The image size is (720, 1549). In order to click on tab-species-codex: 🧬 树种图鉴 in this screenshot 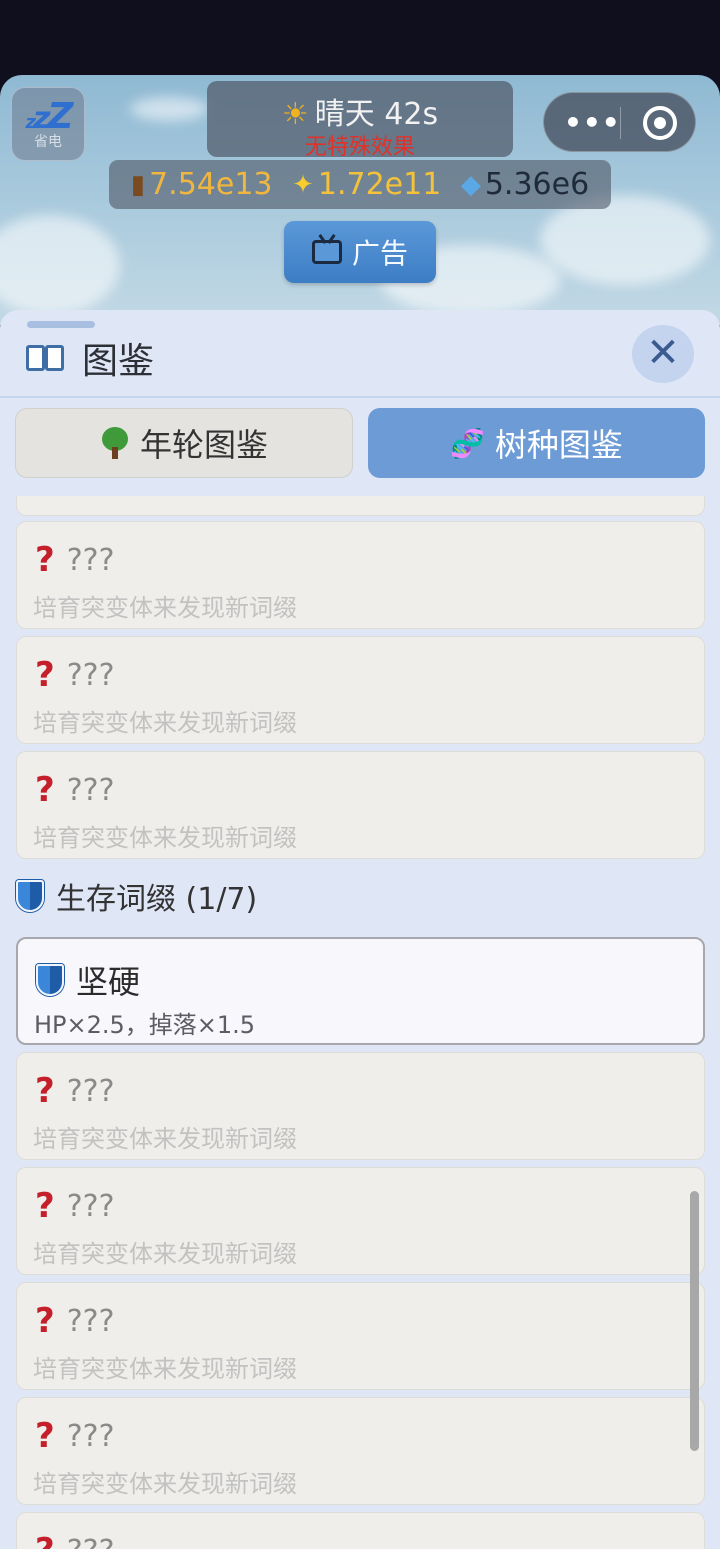, I will do `click(536, 443)`.